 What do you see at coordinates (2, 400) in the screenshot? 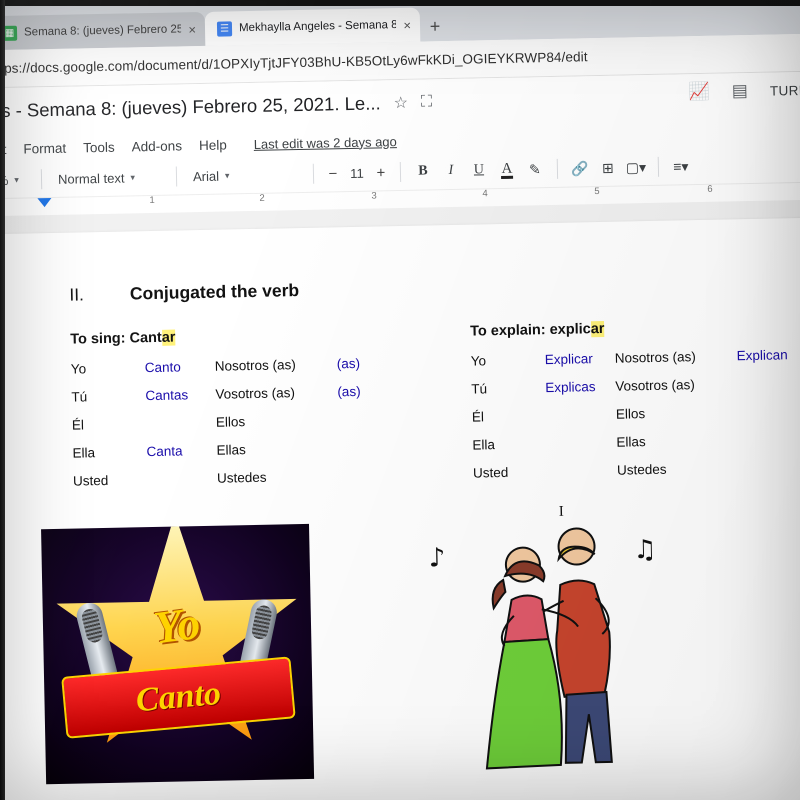
I see `screen-bezel-left` at bounding box center [2, 400].